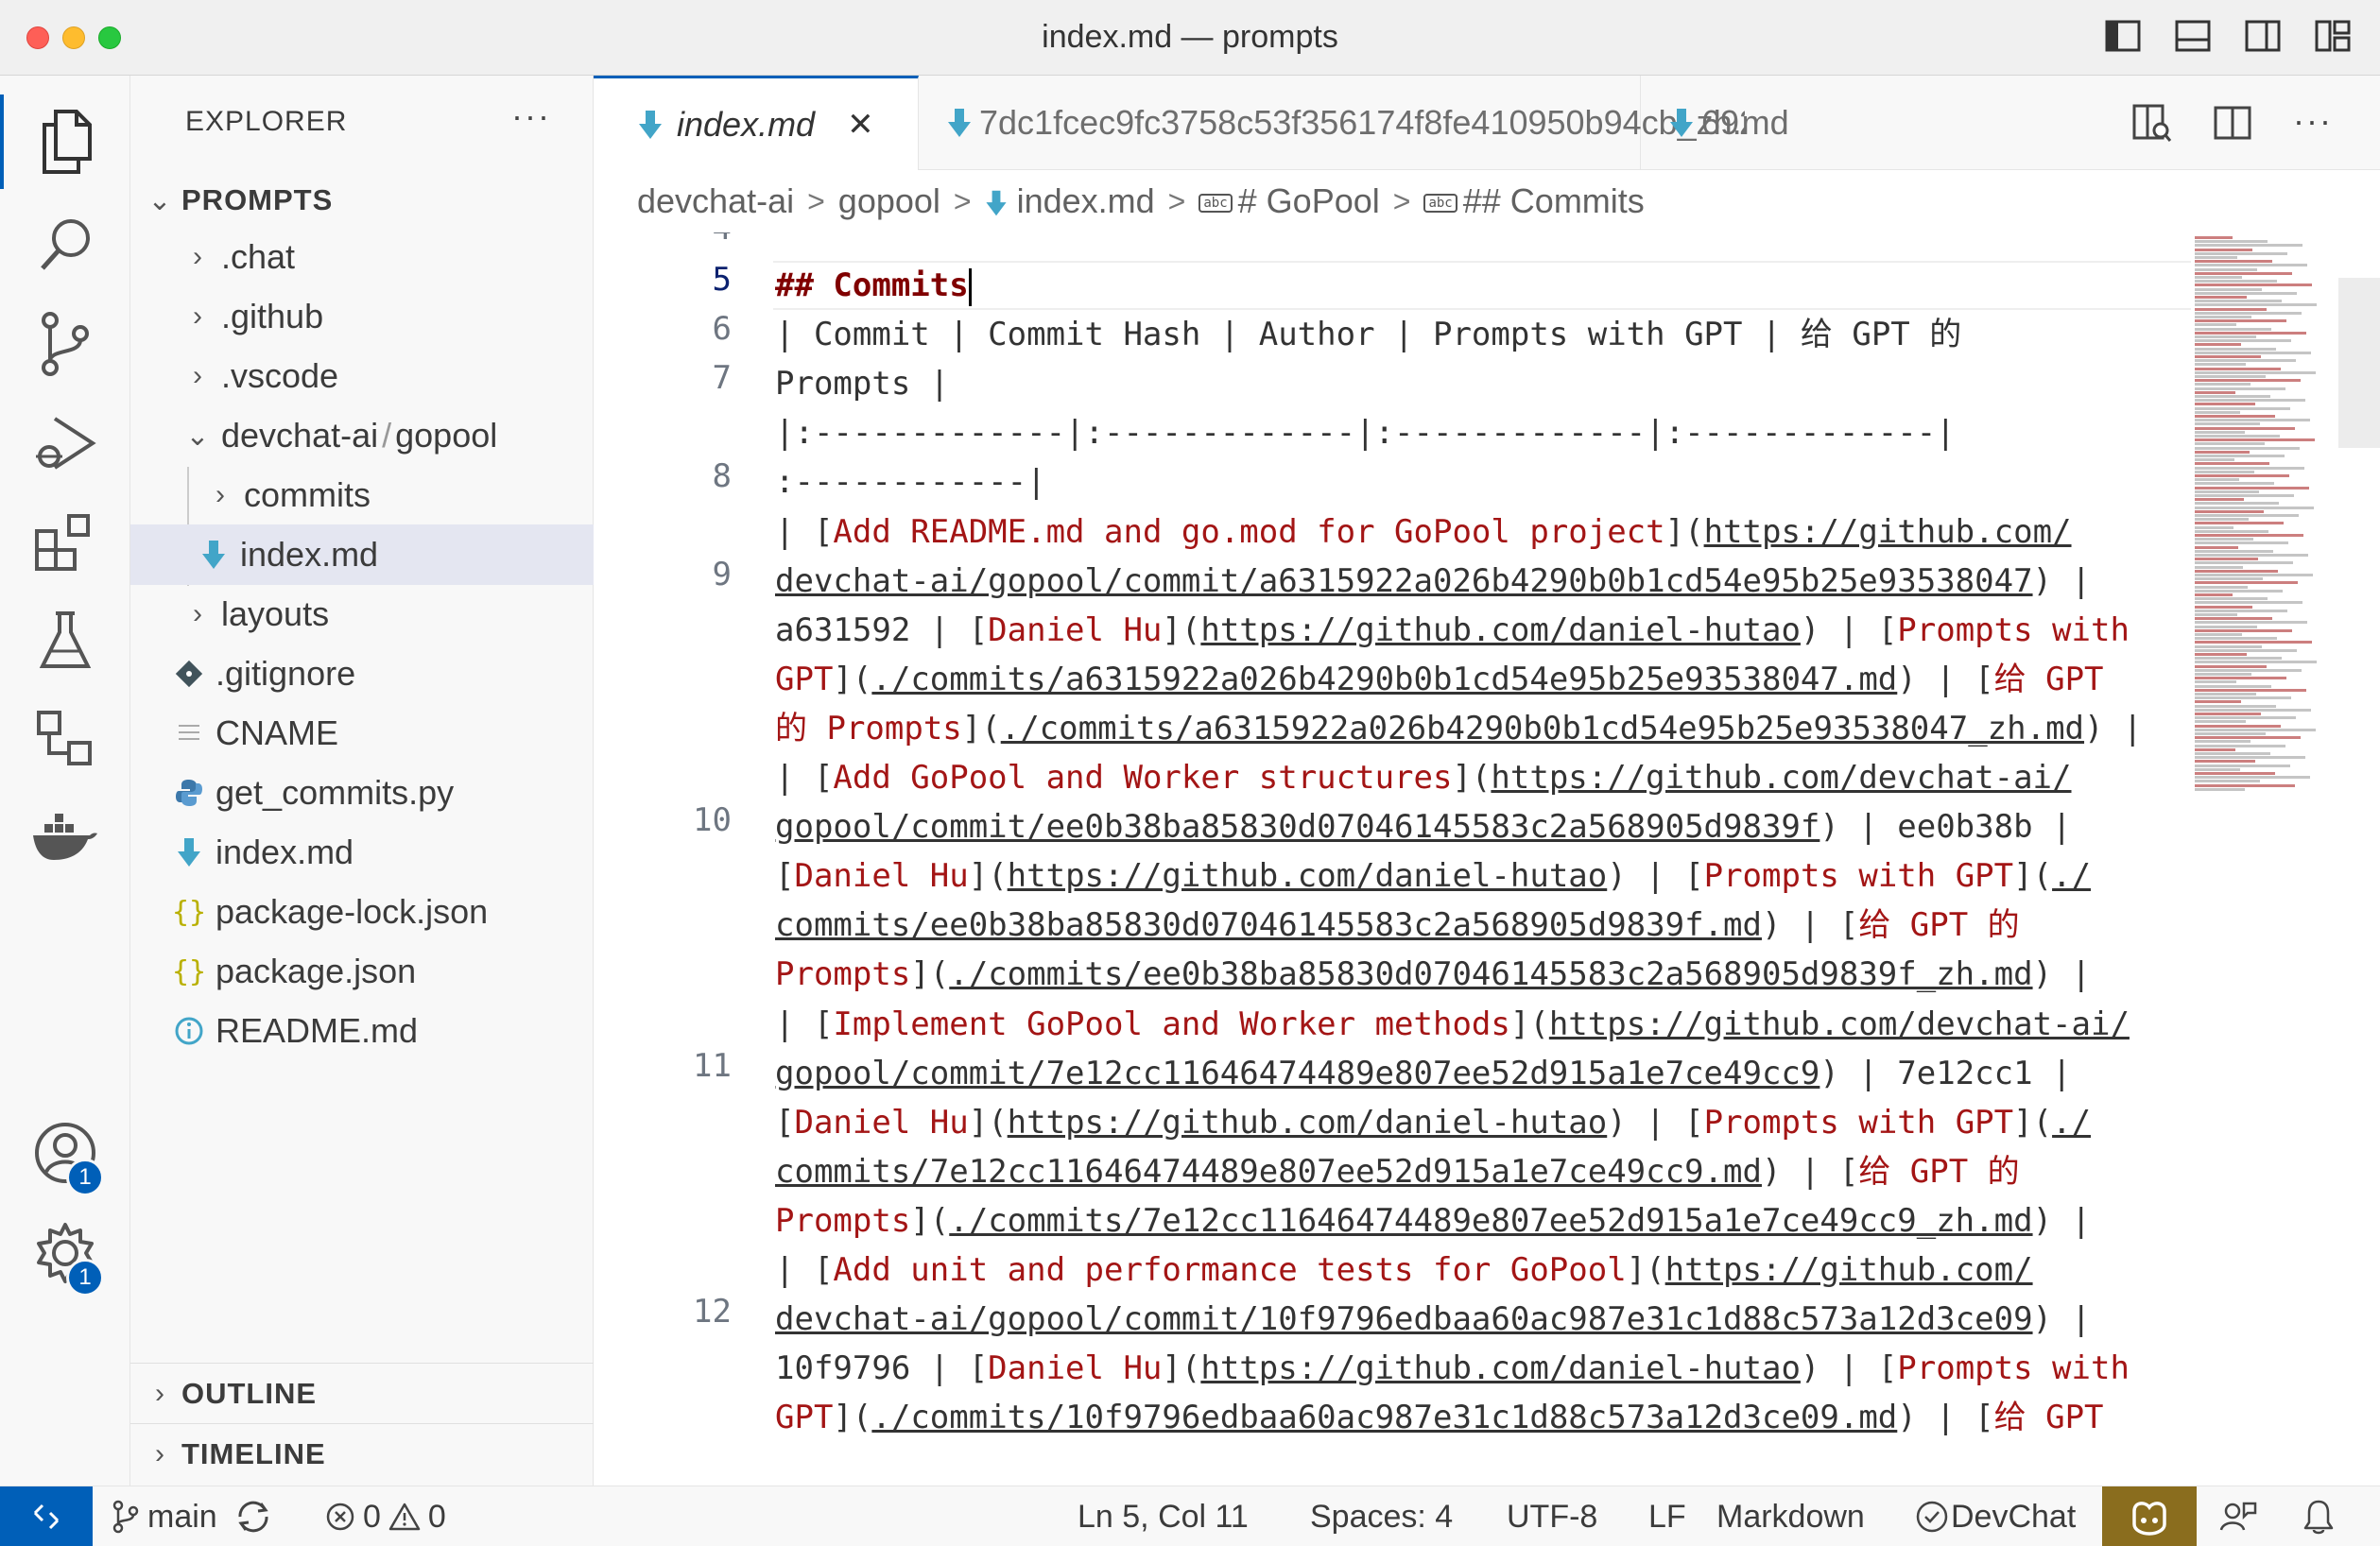  I want to click on customize-layout-icon, so click(2333, 36).